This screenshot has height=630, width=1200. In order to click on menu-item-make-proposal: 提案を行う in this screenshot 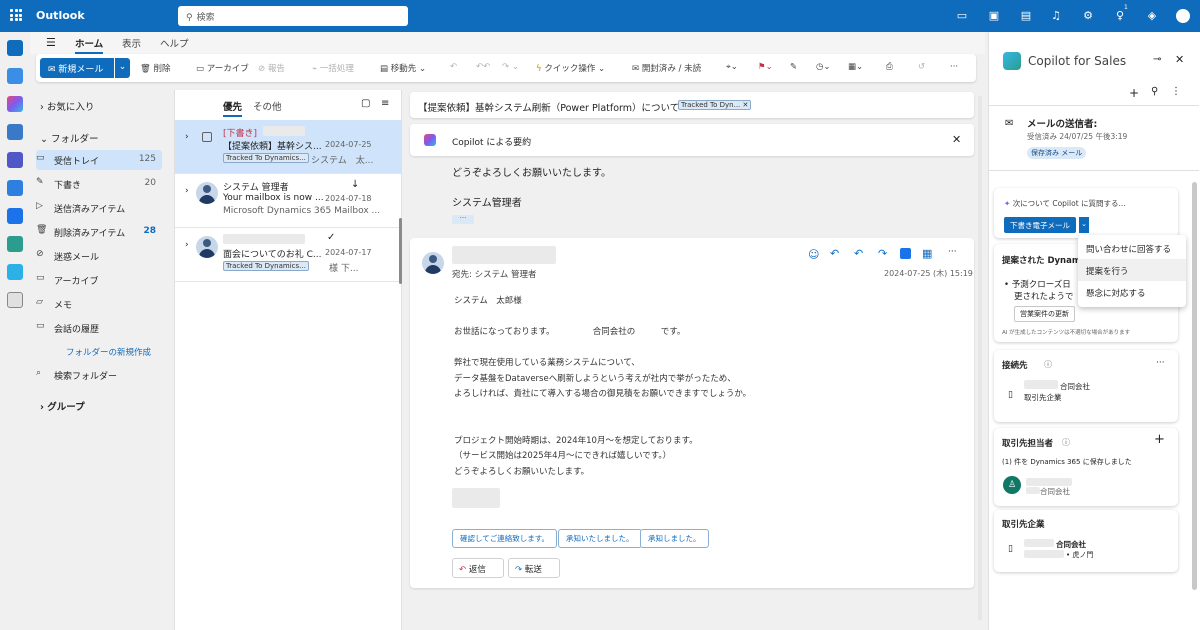, I will do `click(1132, 270)`.